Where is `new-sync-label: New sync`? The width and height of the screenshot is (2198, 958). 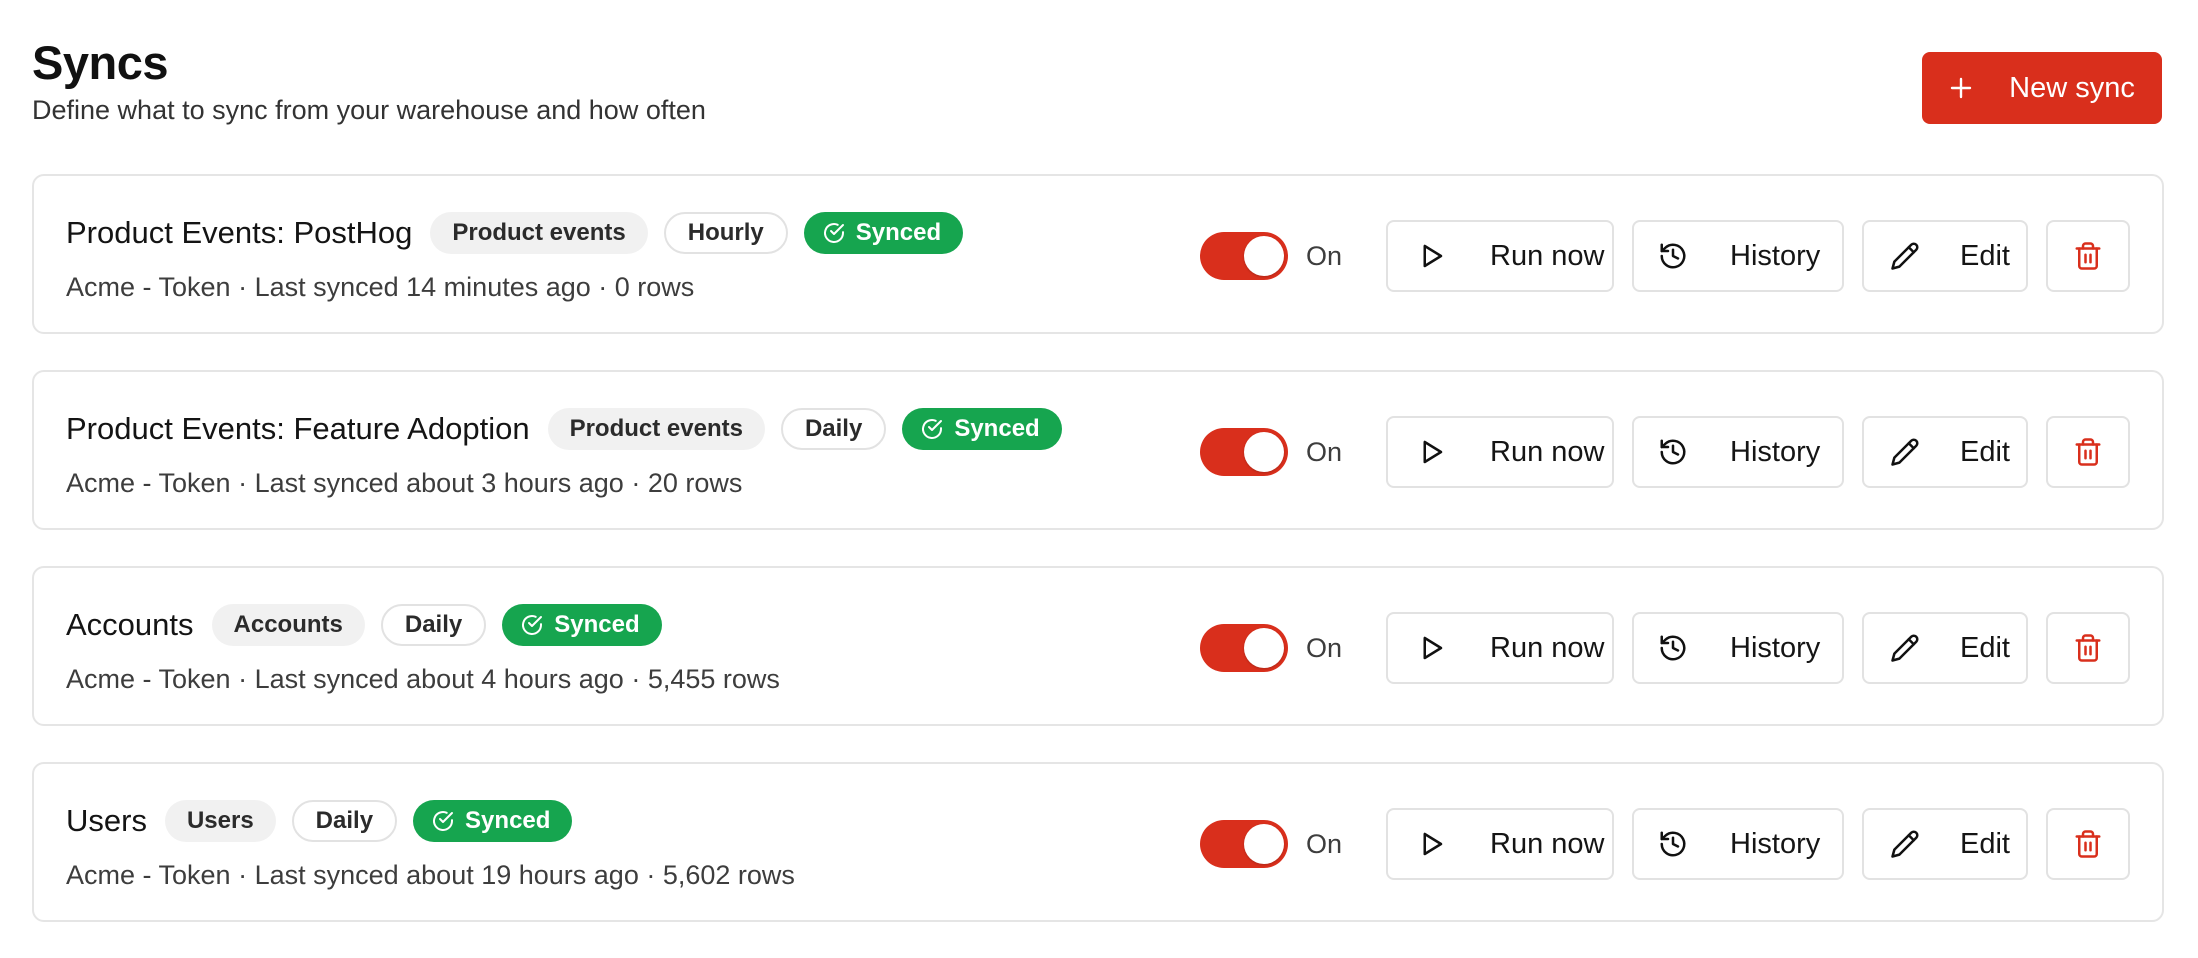 new-sync-label: New sync is located at coordinates (2072, 87).